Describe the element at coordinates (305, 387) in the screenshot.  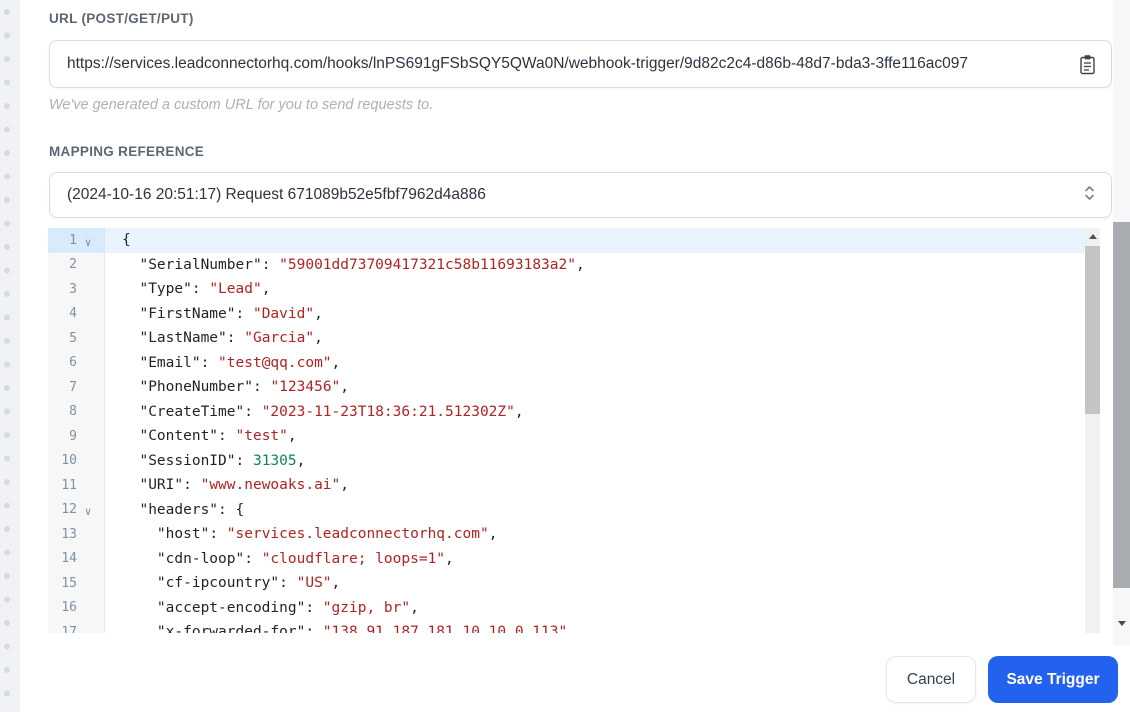
I see `json-string-value: "123456"` at that location.